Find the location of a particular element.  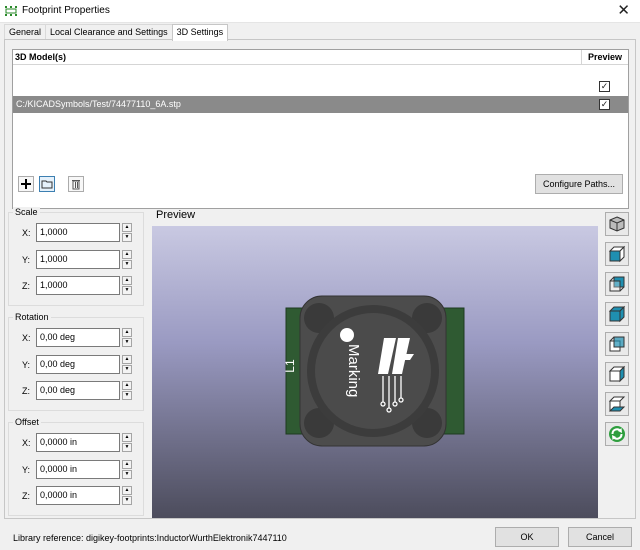

model-row: ✓ is located at coordinates (320, 86).